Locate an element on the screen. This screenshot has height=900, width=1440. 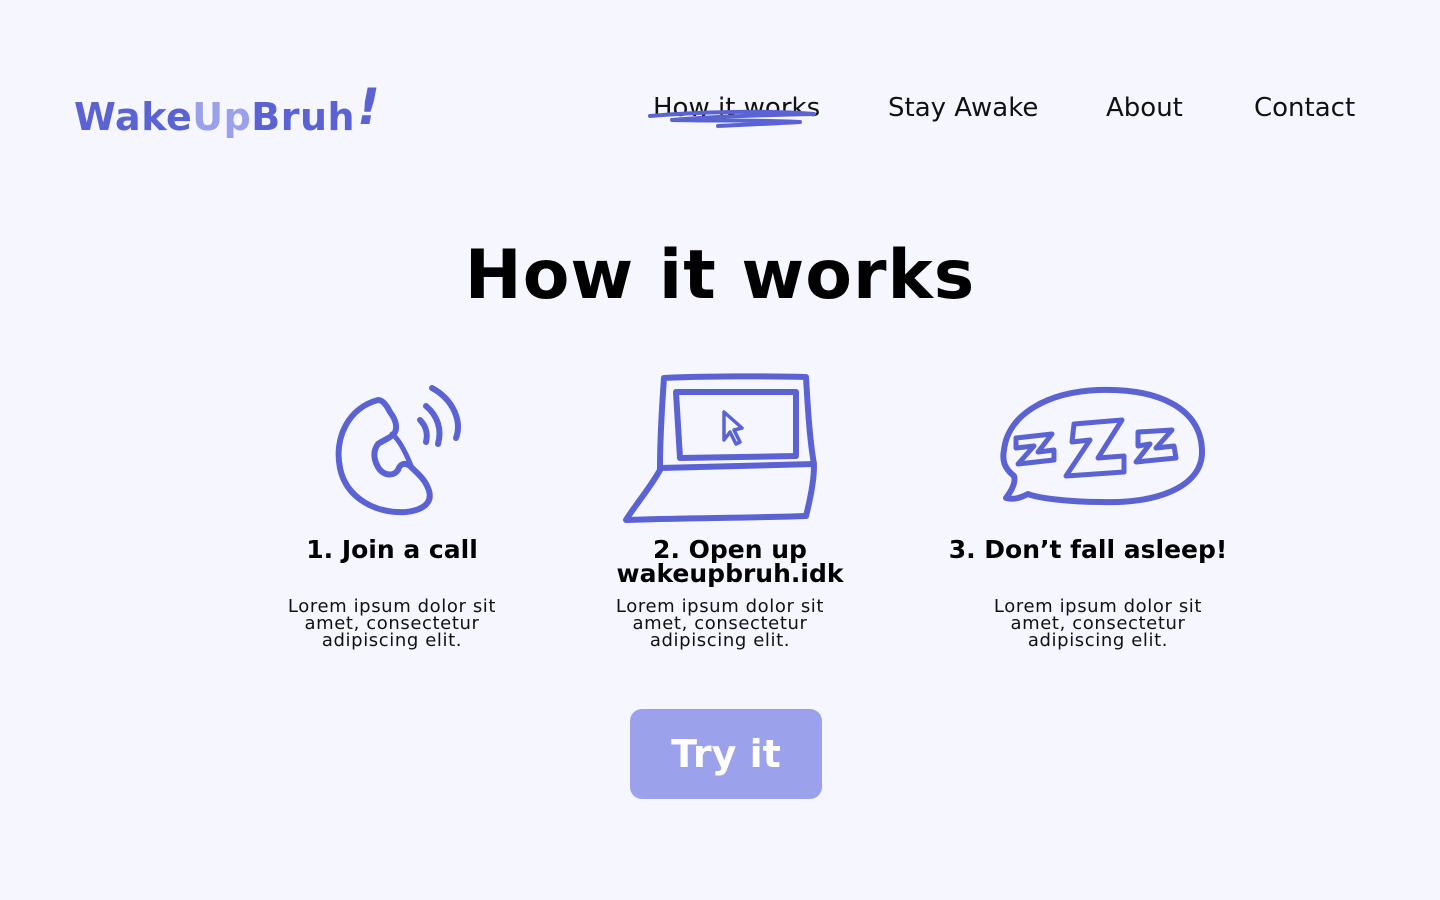
nav-link-stay-awake: Stay Awake is located at coordinates (963, 108).